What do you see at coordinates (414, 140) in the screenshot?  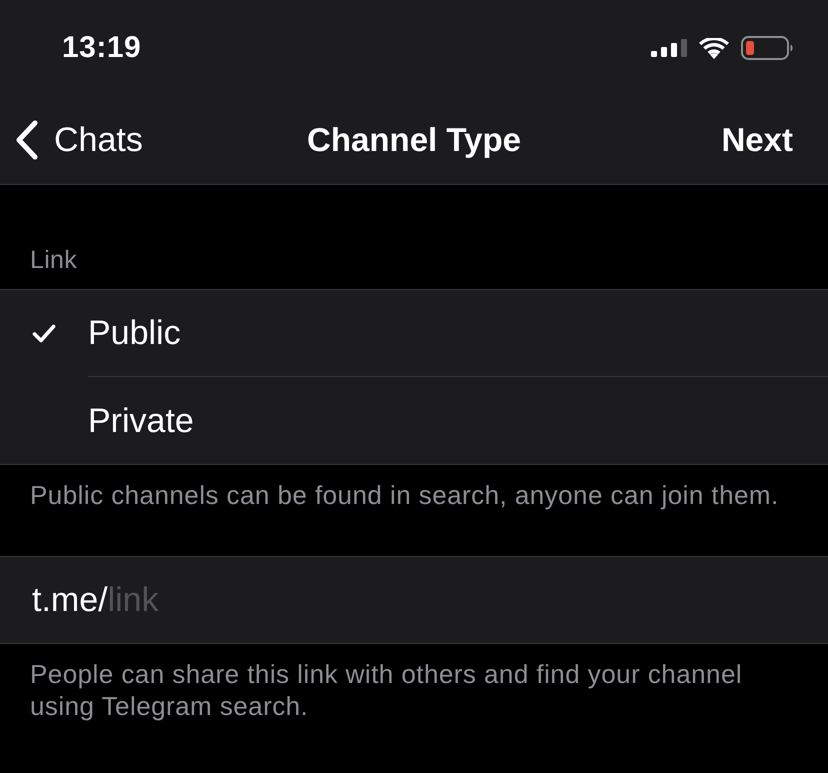 I see `screen-title: Channel Type` at bounding box center [414, 140].